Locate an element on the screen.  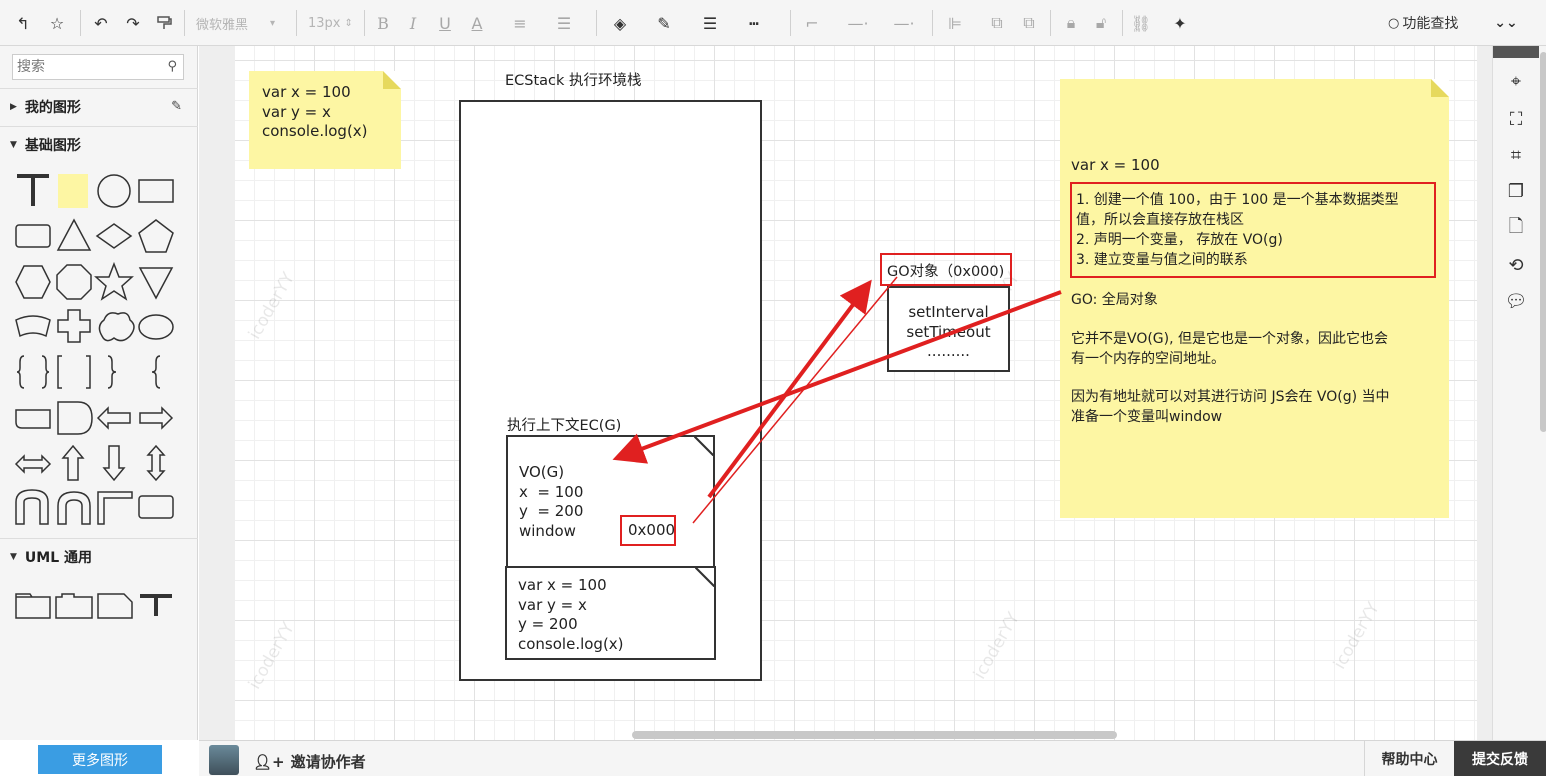
back-icon: ↰ is located at coordinates (23, 23).